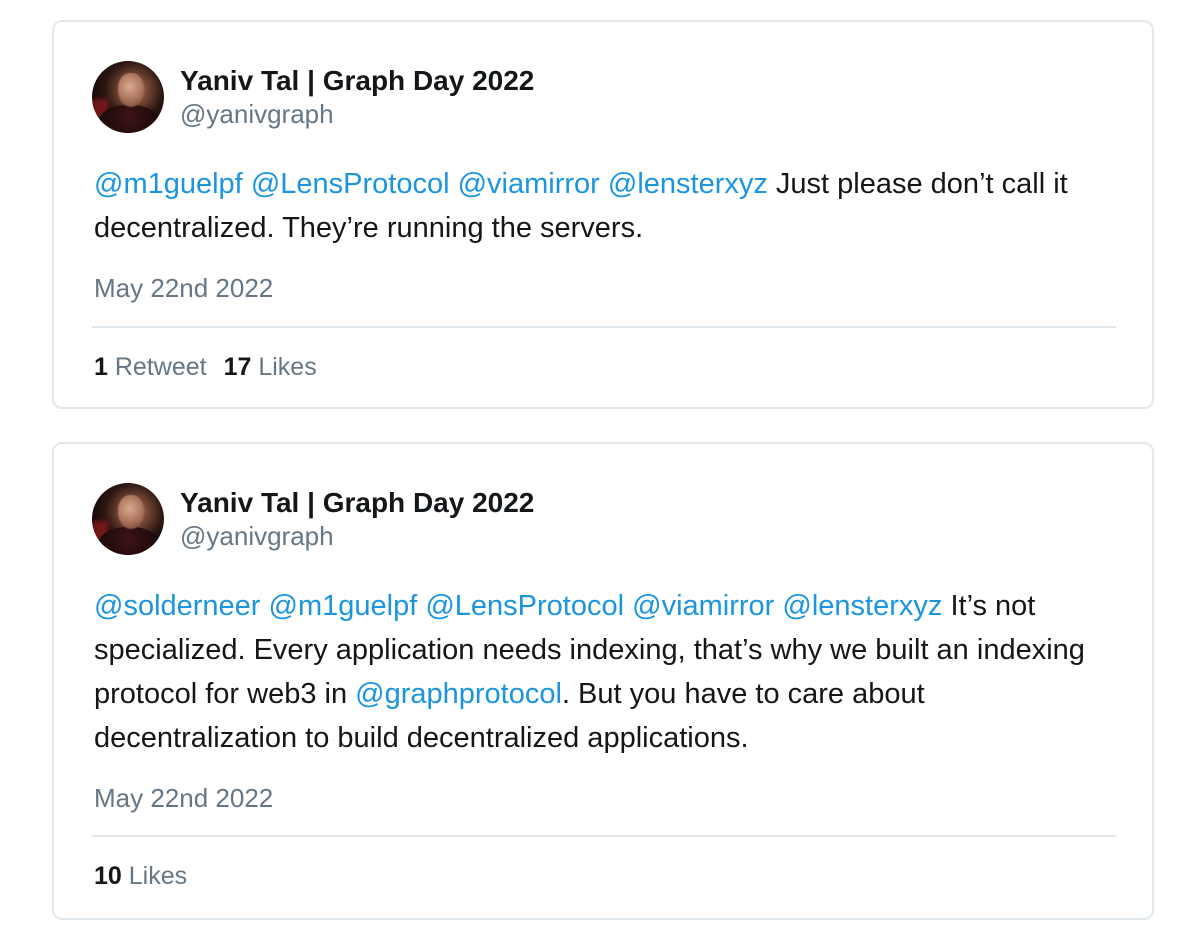 This screenshot has height=944, width=1200. What do you see at coordinates (214, 367) in the screenshot?
I see `tweet-stats: 1 Retweet 17 Likes` at bounding box center [214, 367].